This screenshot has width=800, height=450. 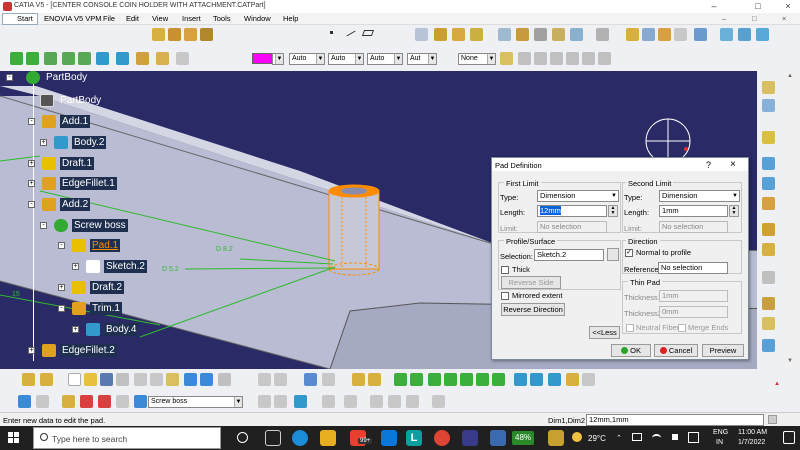 What do you see at coordinates (20, 19) in the screenshot?
I see `menu-start: Start` at bounding box center [20, 19].